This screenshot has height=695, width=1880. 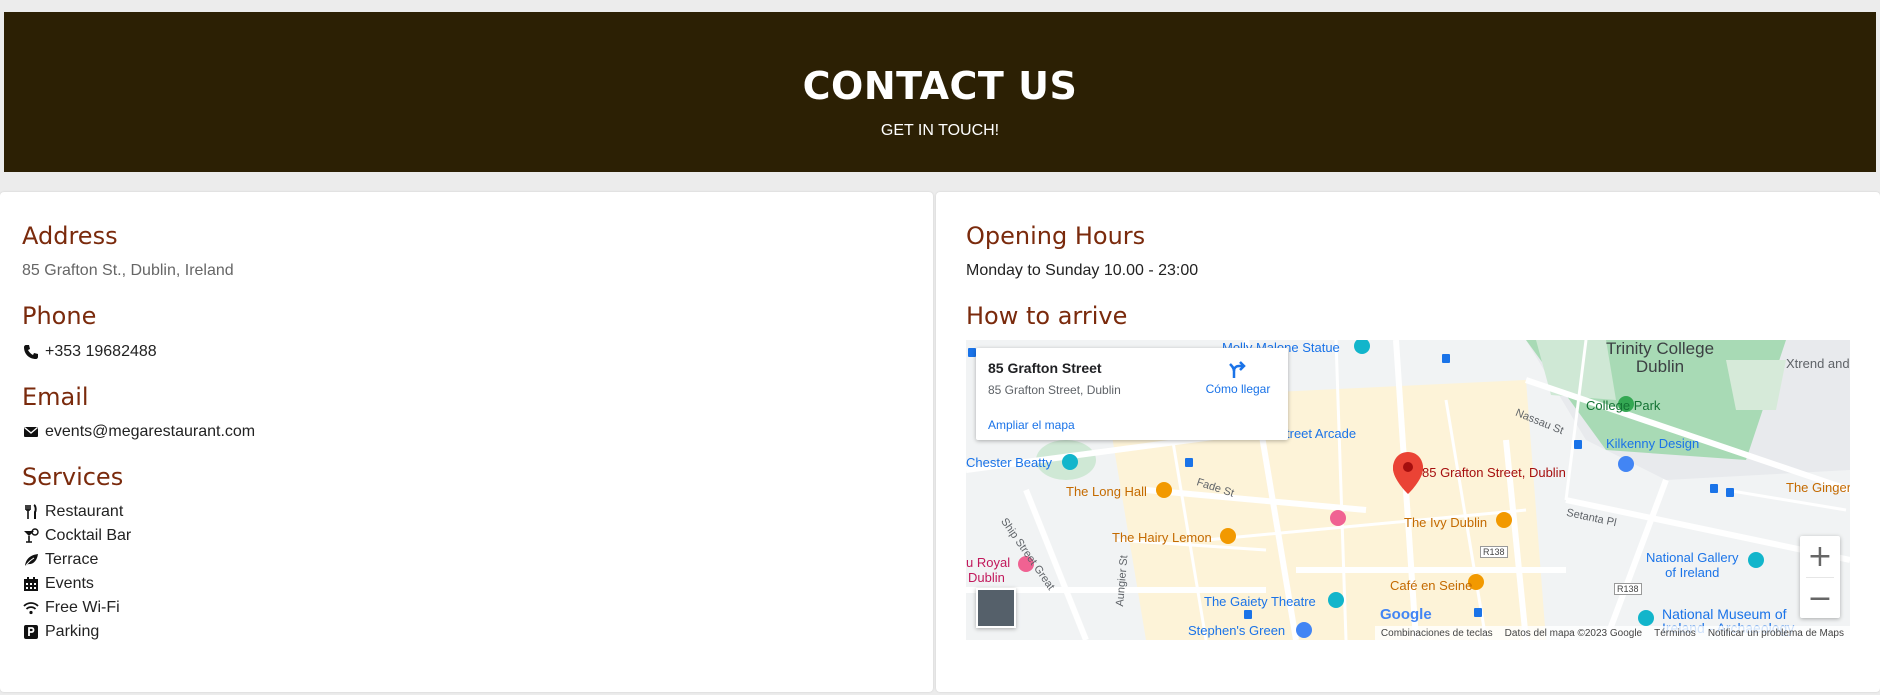 I want to click on map-label: The Ivy Dublin, so click(x=1446, y=522).